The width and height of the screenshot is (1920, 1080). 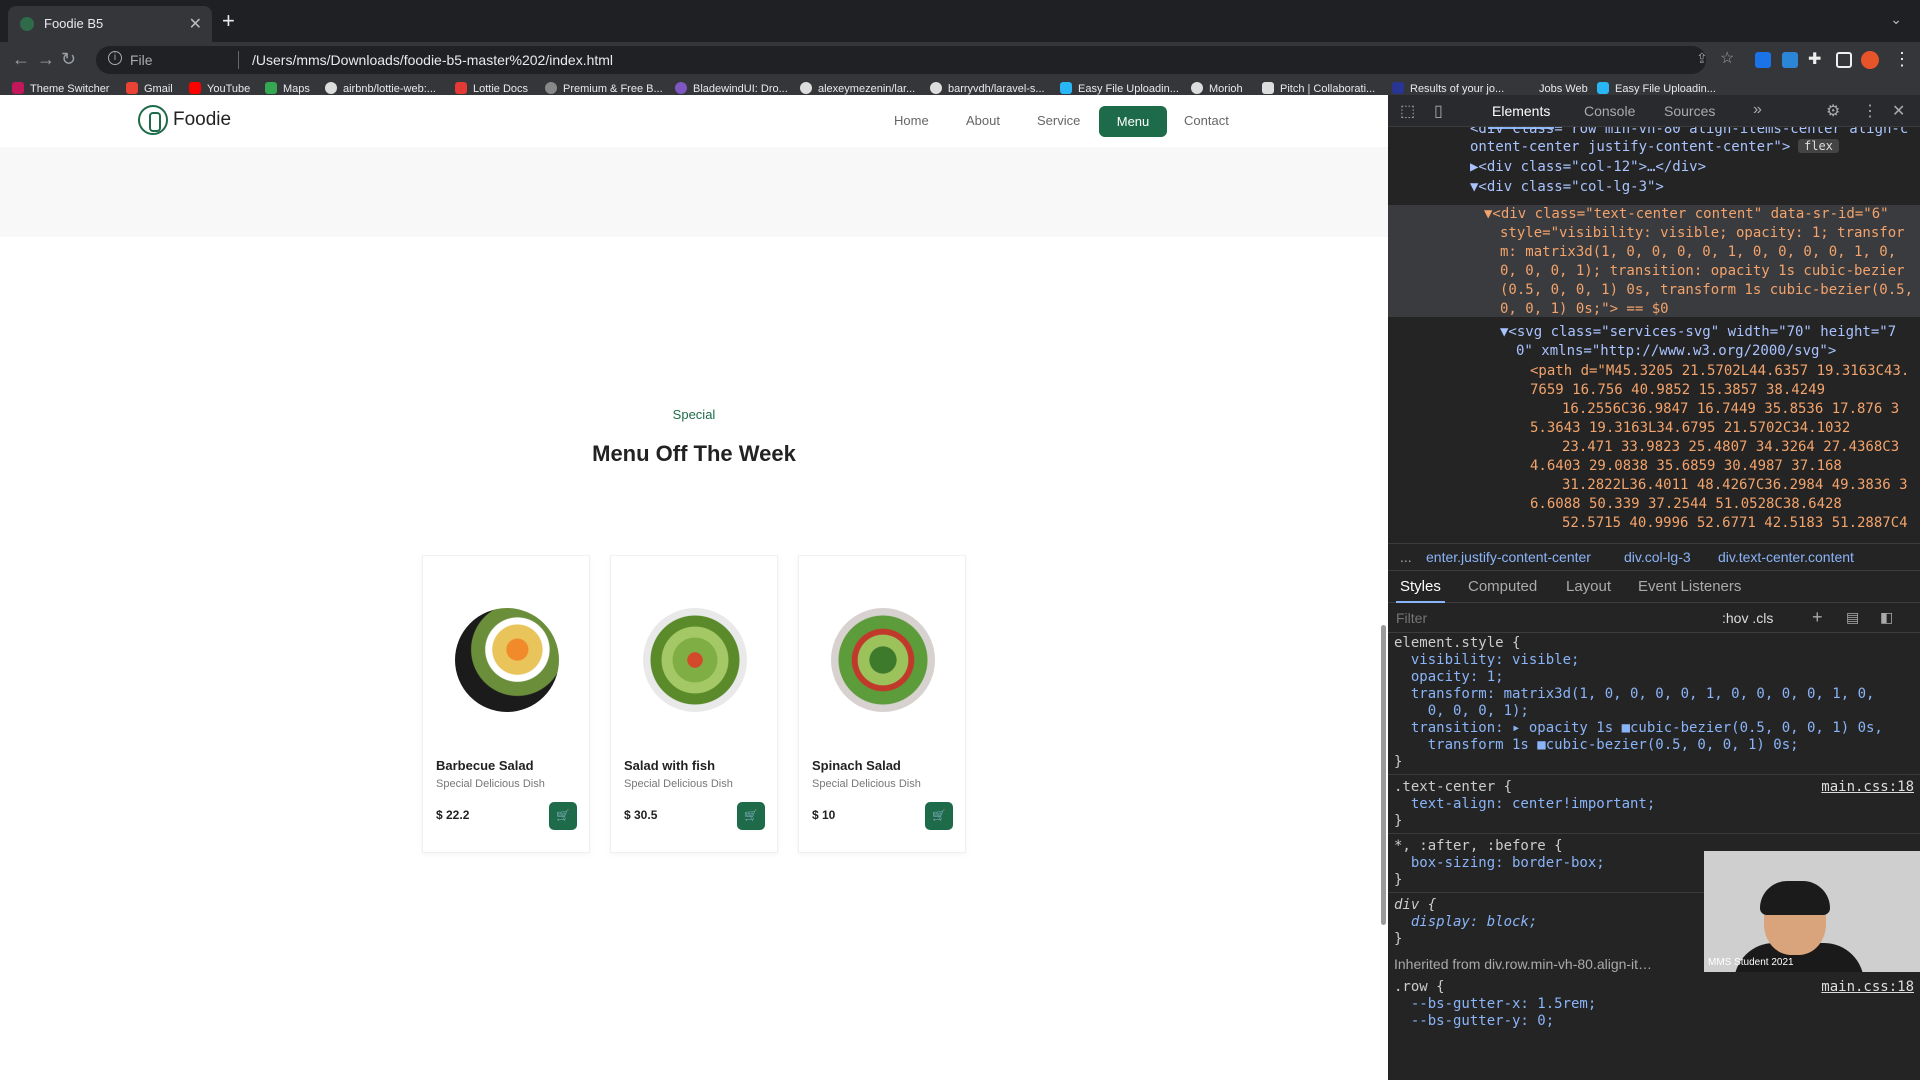 What do you see at coordinates (149, 88) in the screenshot?
I see `bookmark-gmail: Gmail` at bounding box center [149, 88].